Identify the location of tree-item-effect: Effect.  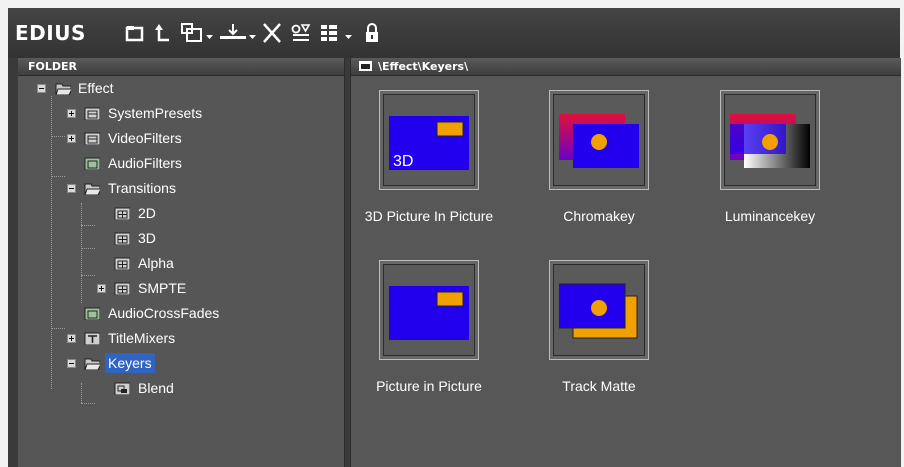
(118, 88).